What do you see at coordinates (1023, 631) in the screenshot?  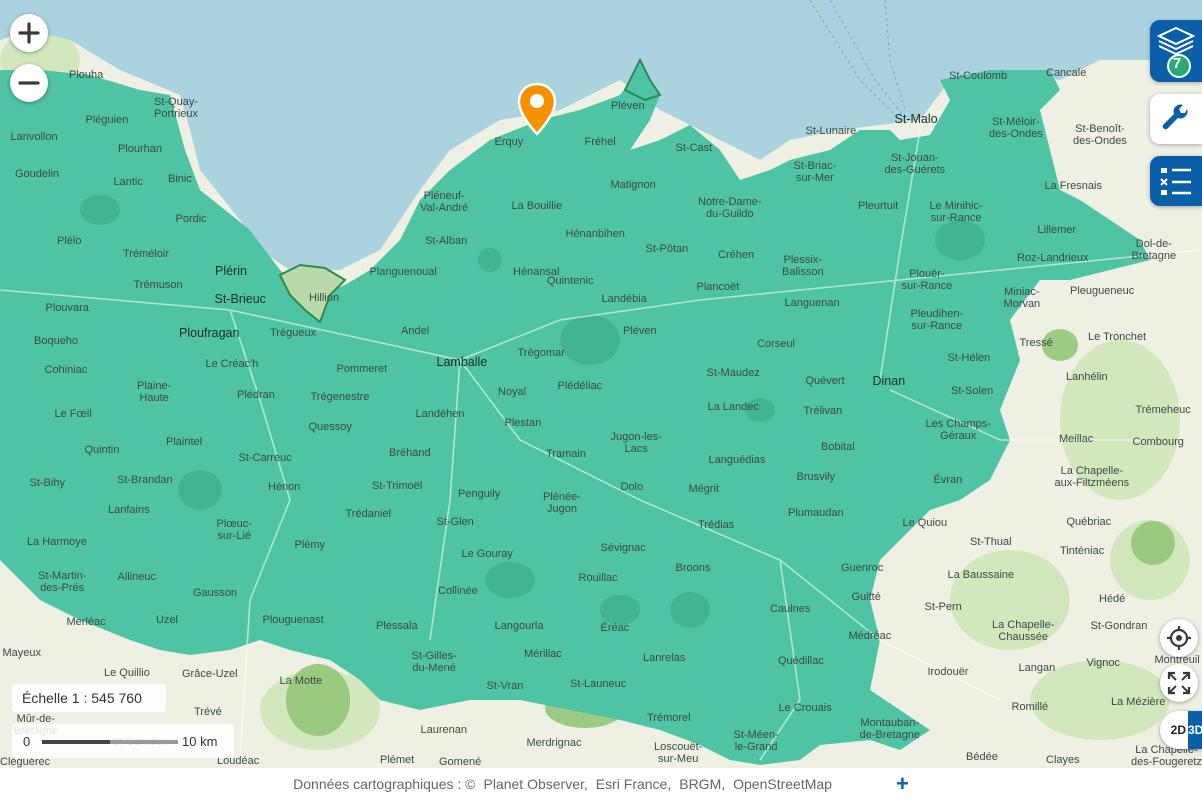 I see `place-label: La Chapelle- Chaussée` at bounding box center [1023, 631].